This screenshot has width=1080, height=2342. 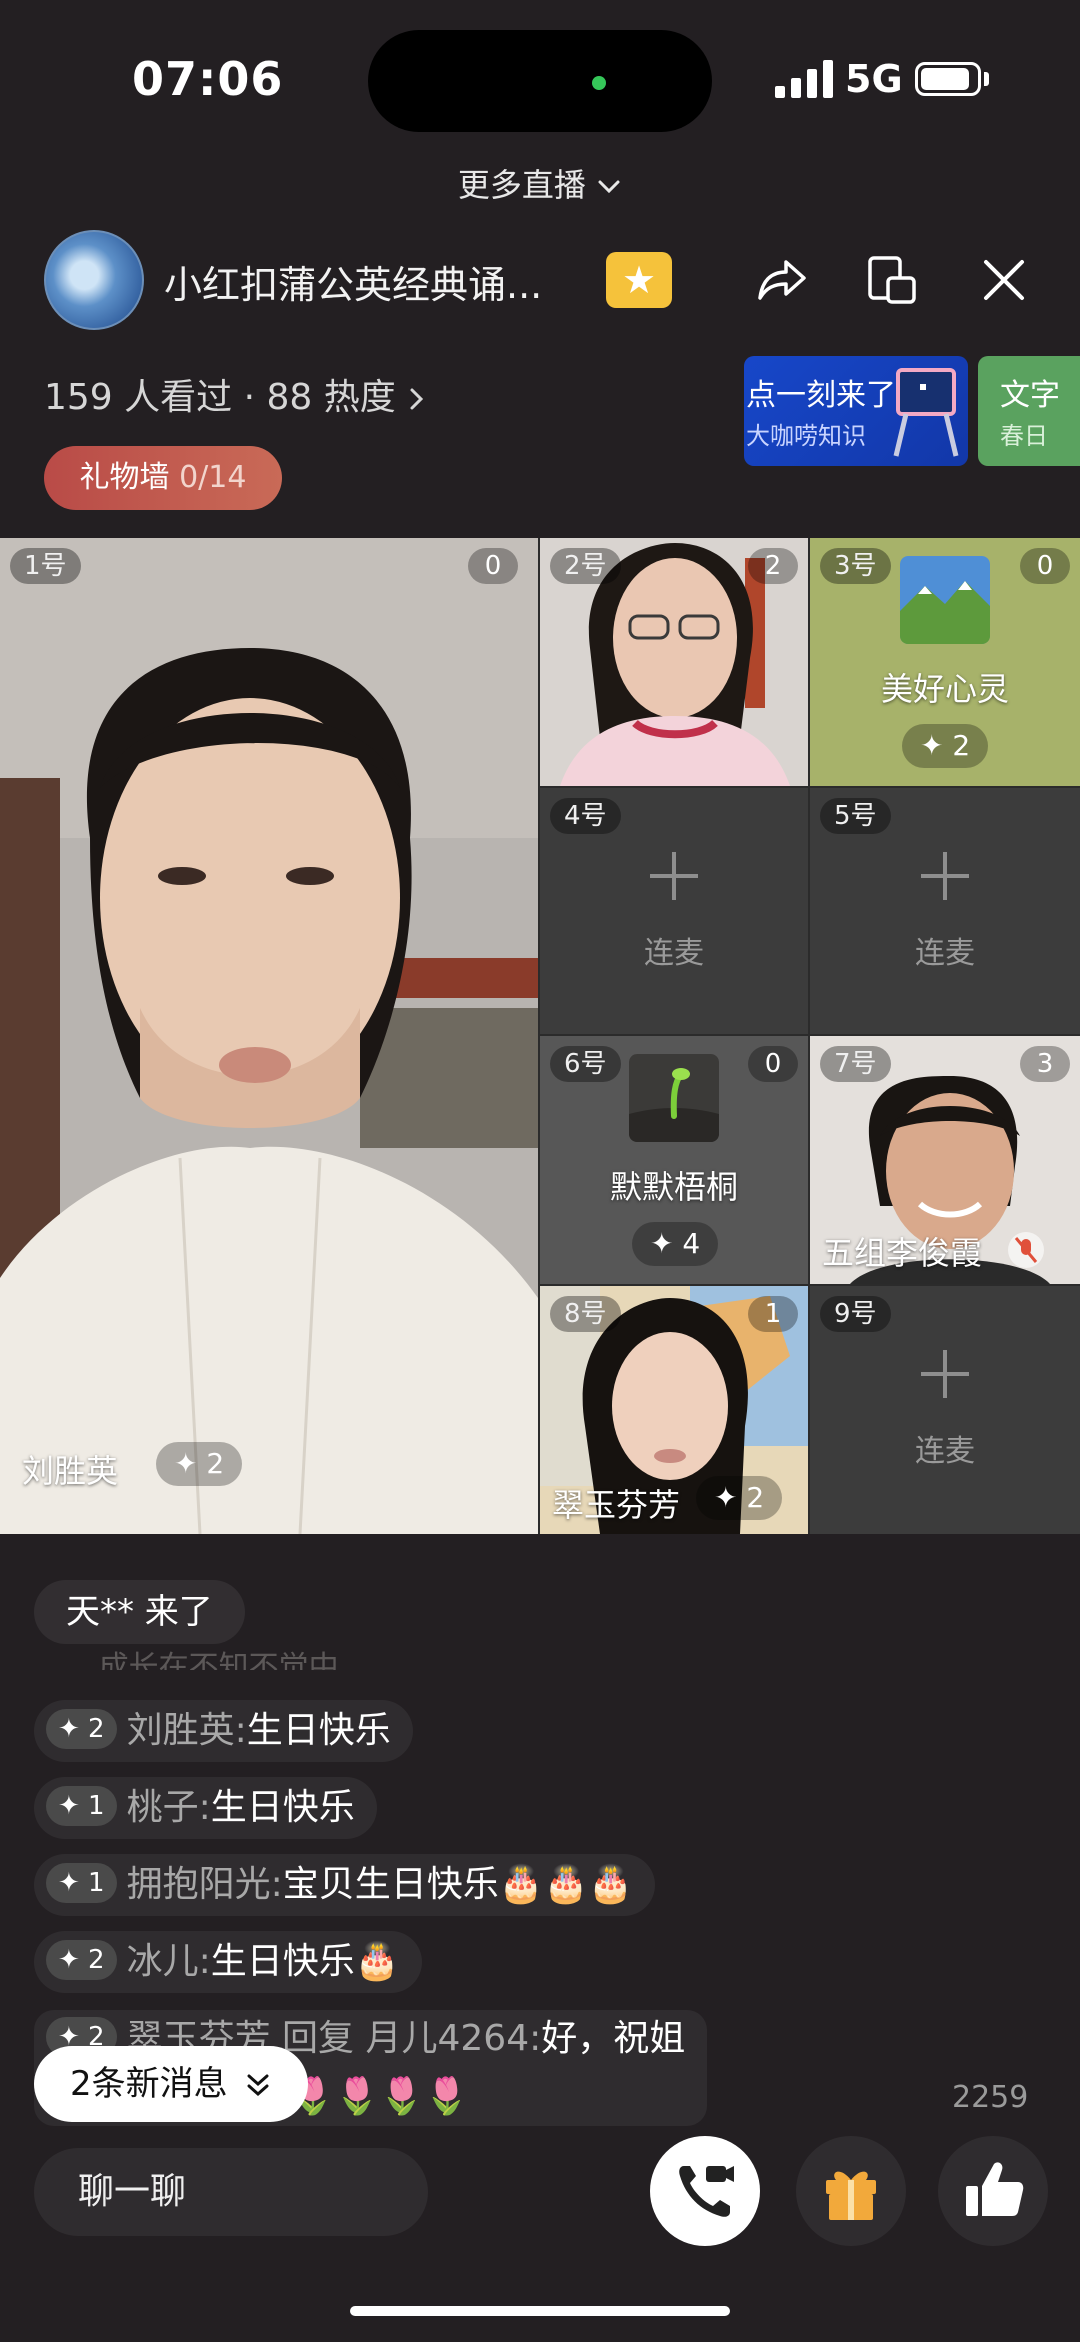 What do you see at coordinates (1026, 1250) in the screenshot?
I see `mic-muted-icon` at bounding box center [1026, 1250].